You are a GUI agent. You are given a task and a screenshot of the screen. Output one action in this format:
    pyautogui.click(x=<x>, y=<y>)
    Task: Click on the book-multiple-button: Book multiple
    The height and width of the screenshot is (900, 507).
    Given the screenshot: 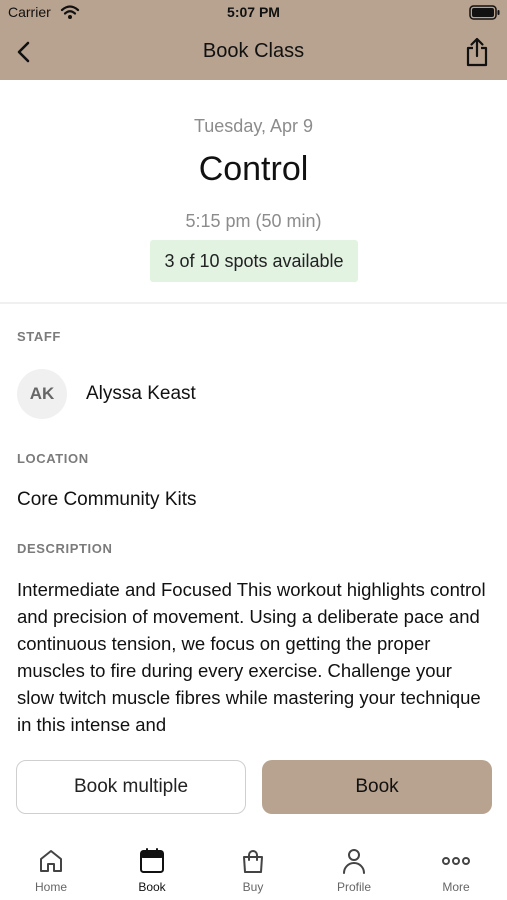 What is the action you would take?
    pyautogui.click(x=131, y=787)
    